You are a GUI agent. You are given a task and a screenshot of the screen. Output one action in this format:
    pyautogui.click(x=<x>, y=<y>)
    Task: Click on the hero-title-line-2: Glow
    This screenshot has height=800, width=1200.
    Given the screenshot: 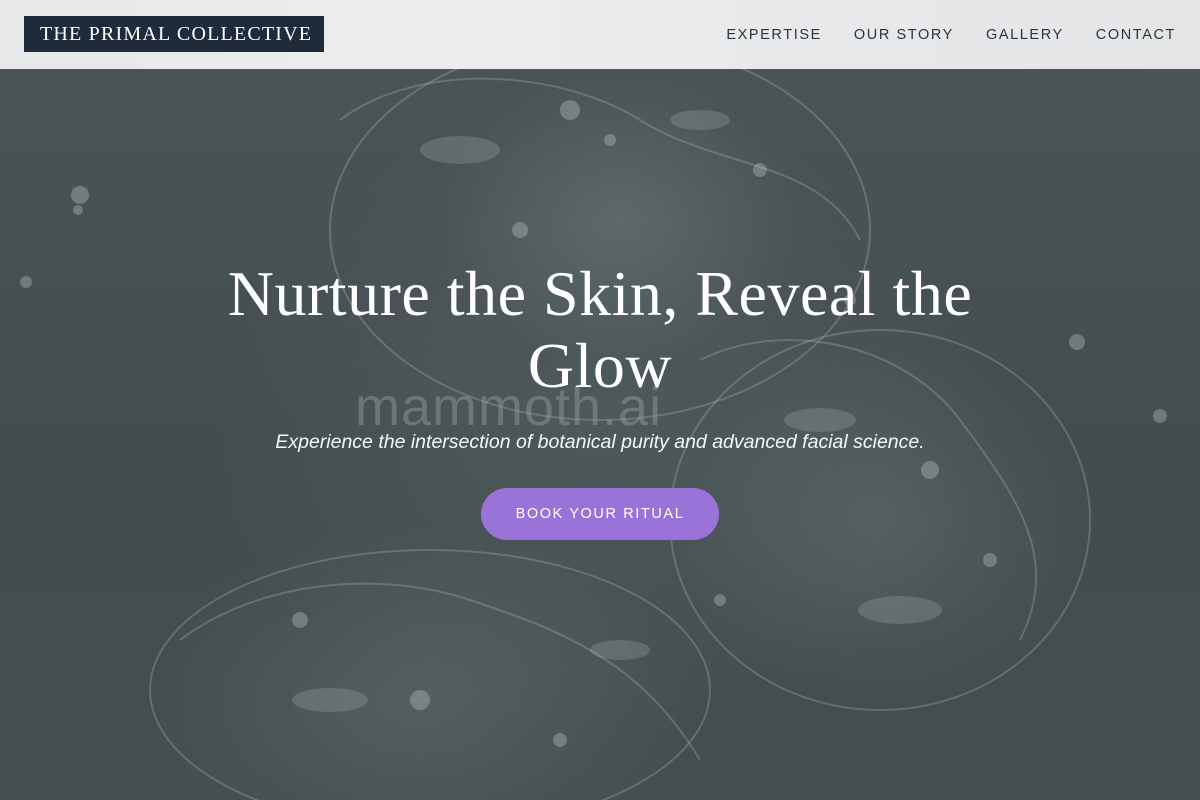 What is the action you would take?
    pyautogui.click(x=600, y=365)
    